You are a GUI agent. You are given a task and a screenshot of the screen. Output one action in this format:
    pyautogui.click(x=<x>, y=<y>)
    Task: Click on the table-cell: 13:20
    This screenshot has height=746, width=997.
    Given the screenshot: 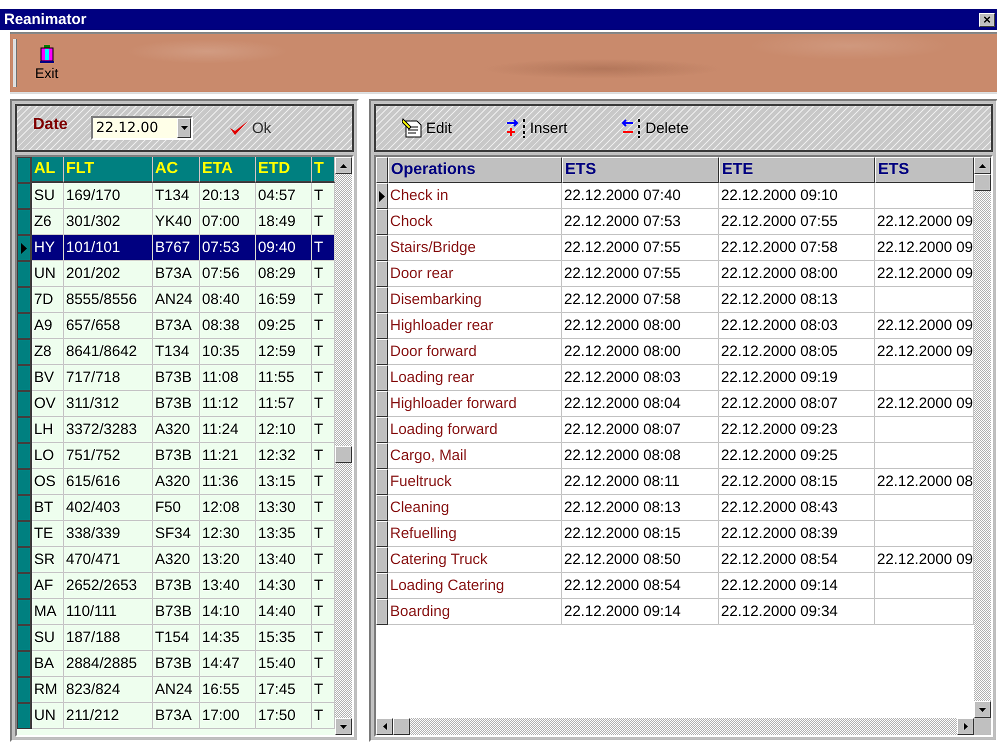 What is the action you would take?
    pyautogui.click(x=228, y=560)
    